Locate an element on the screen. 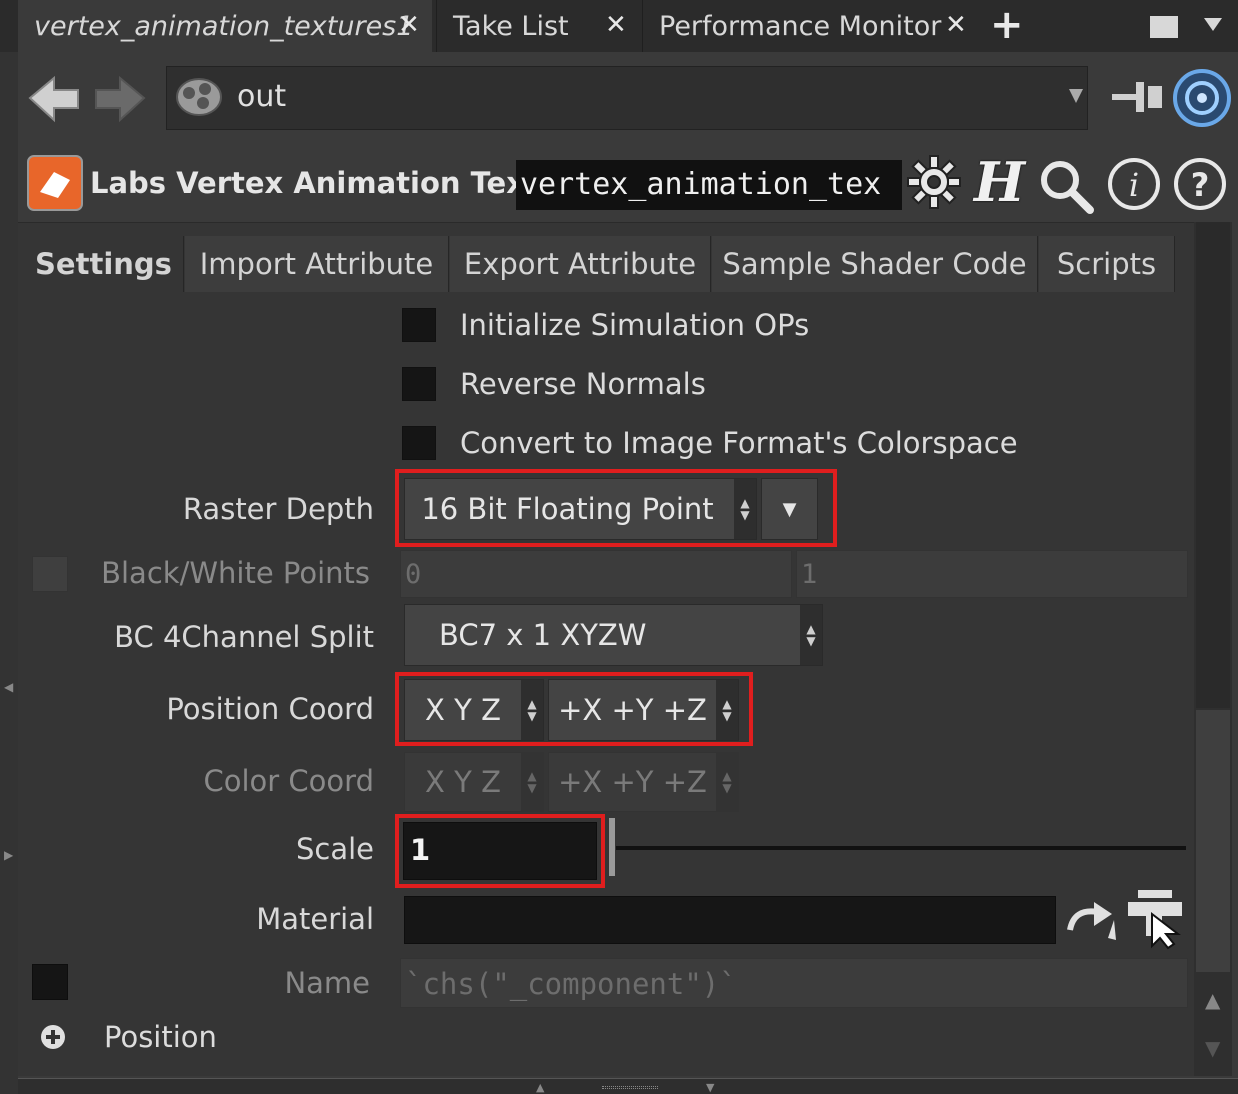 This screenshot has width=1238, height=1094. color-order-value: X Y Z is located at coordinates (463, 782).